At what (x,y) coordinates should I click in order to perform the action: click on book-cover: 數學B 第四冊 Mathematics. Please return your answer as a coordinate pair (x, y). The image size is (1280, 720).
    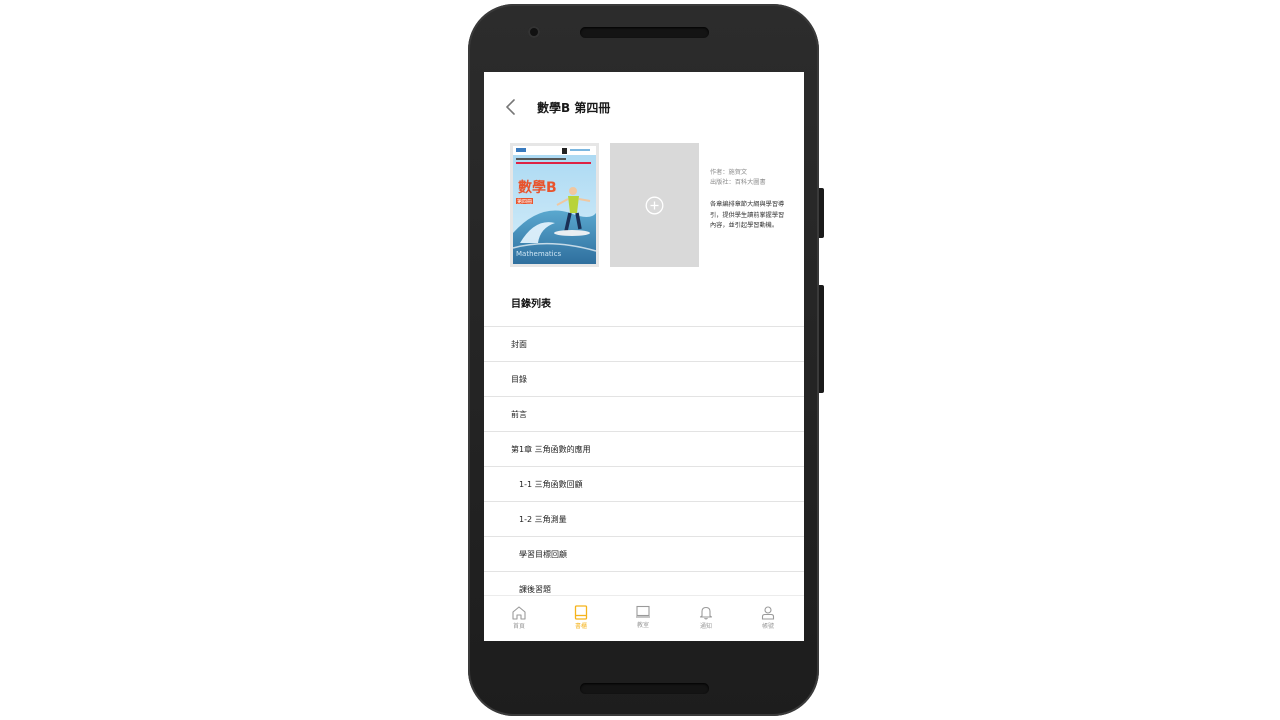
    Looking at the image, I should click on (554, 205).